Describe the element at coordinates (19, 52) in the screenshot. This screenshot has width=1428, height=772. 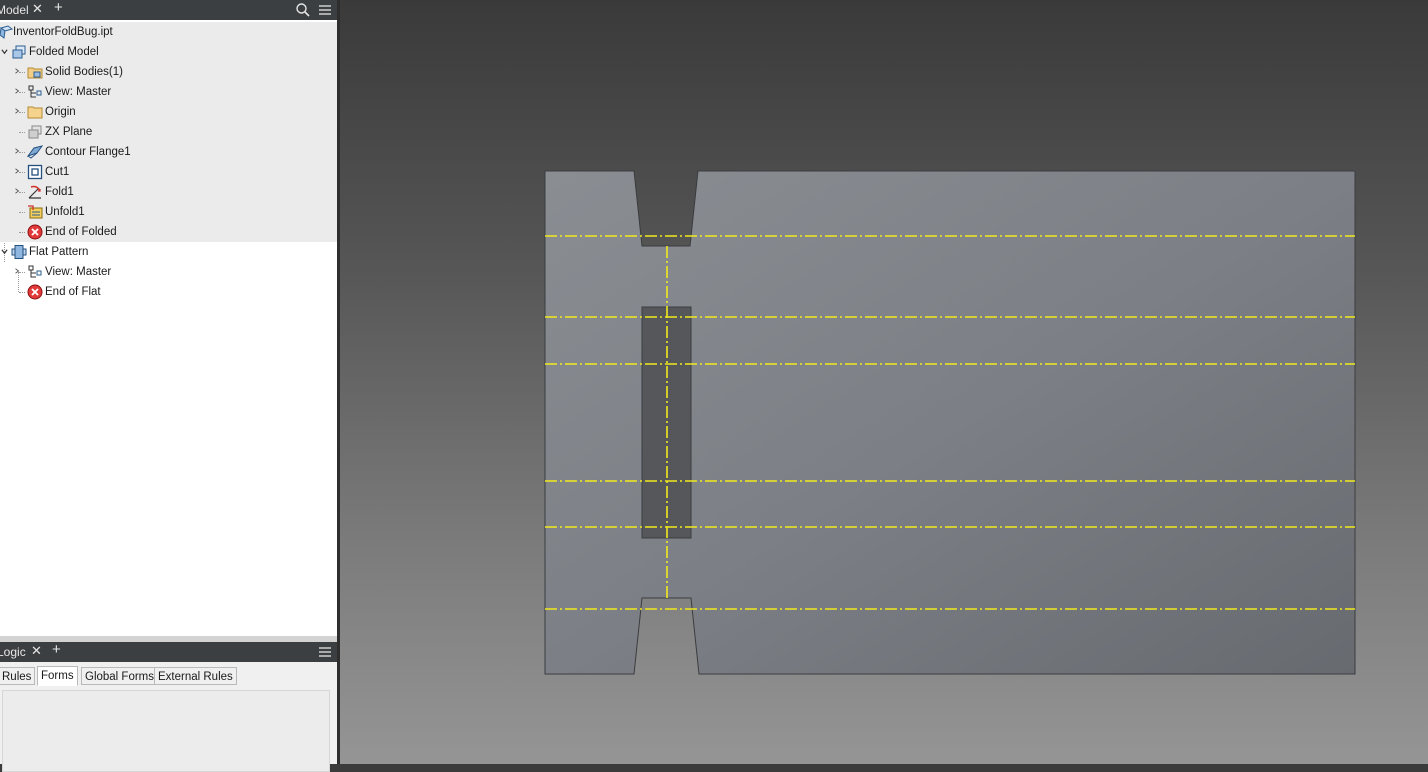
I see `folded-model-icon` at that location.